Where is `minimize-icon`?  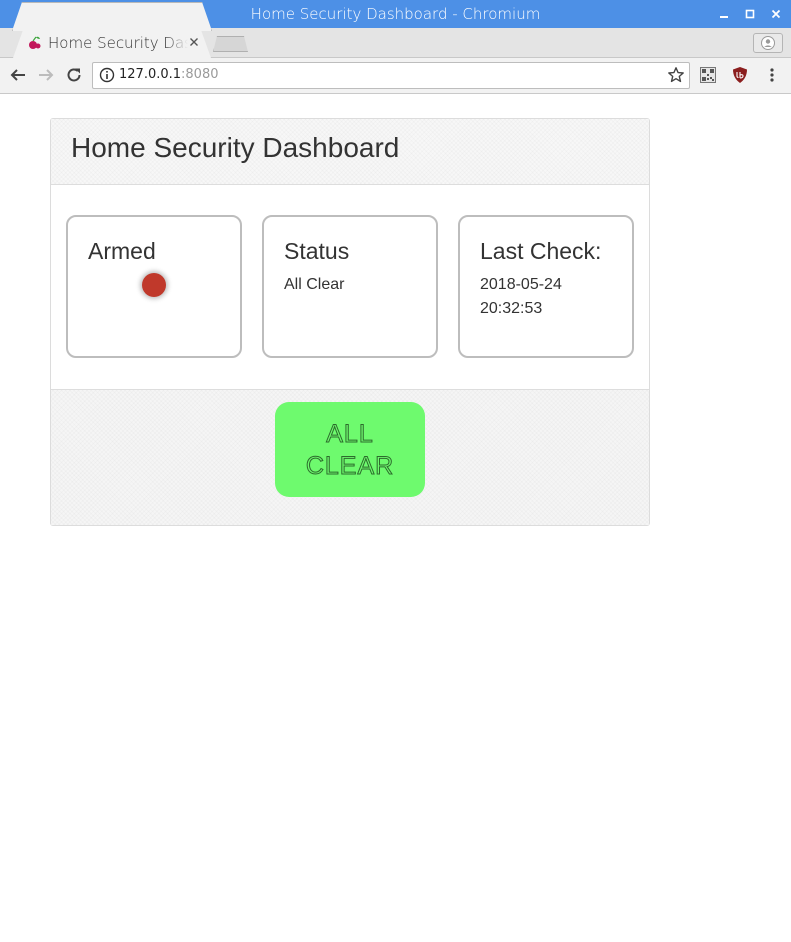
minimize-icon is located at coordinates (724, 17).